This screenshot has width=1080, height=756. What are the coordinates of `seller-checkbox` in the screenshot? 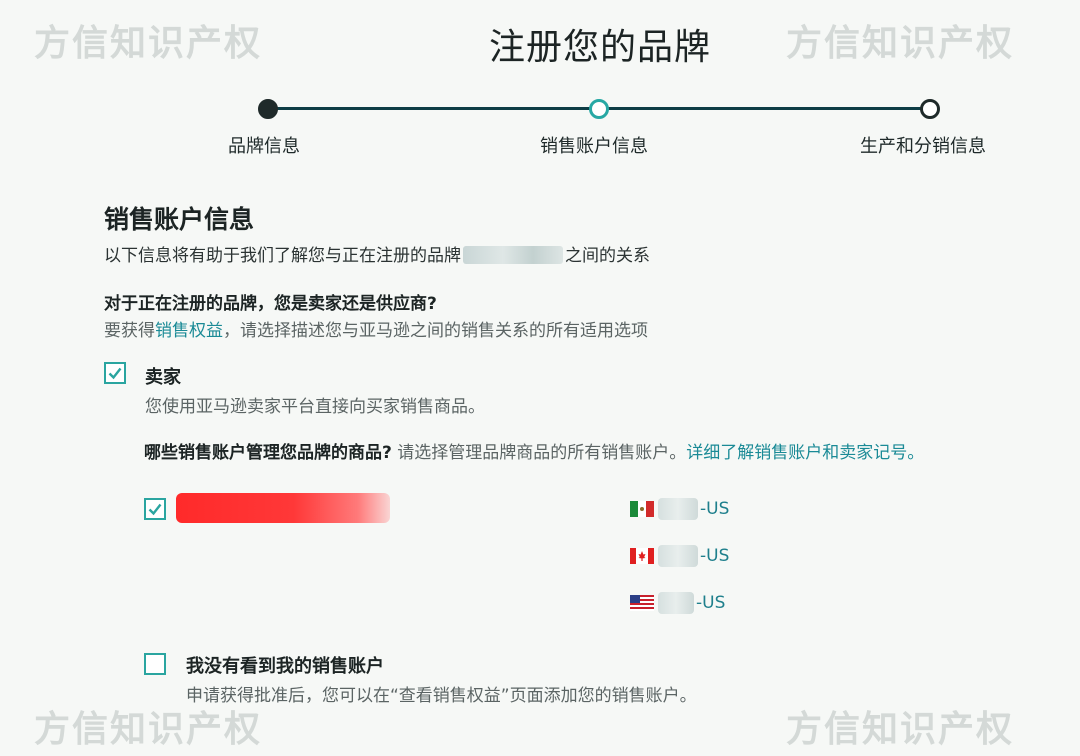 It's located at (115, 373).